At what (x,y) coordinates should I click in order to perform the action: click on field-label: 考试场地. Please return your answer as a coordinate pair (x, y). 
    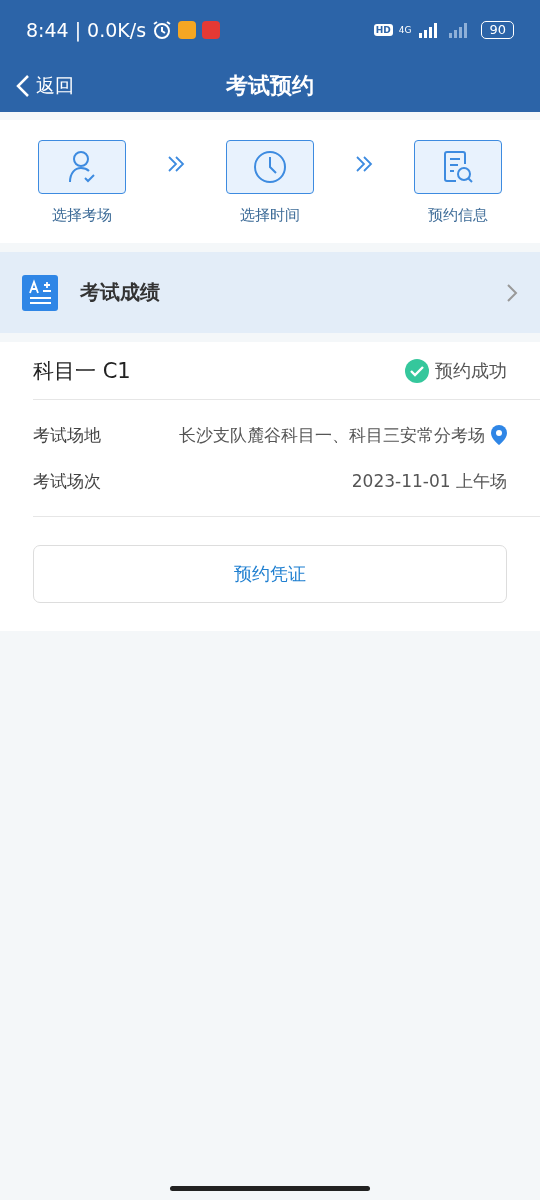
    Looking at the image, I should click on (67, 435).